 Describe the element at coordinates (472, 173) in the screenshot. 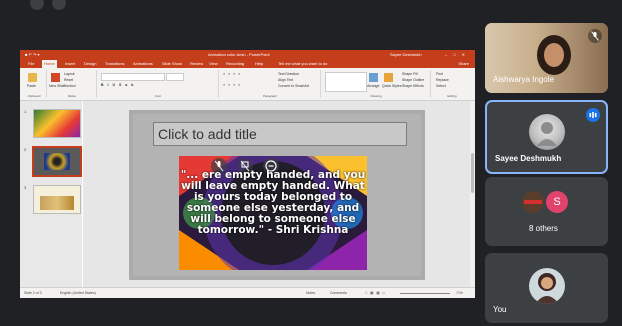

I see `scrollbar-thumb` at that location.